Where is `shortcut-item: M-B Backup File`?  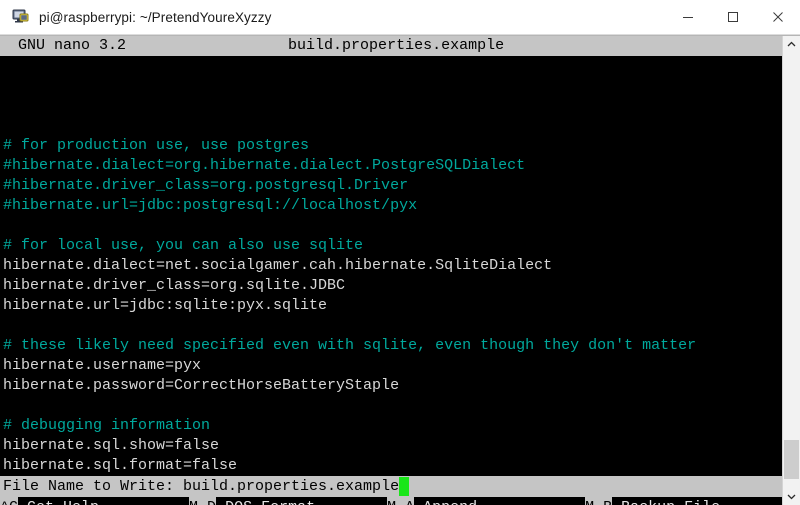
shortcut-item: M-B Backup File is located at coordinates (680, 501).